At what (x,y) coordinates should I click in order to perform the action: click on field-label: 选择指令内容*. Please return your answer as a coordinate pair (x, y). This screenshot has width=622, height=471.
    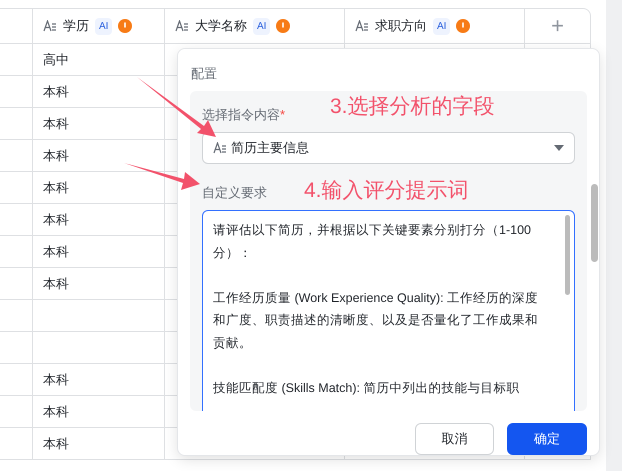
    Looking at the image, I should click on (244, 115).